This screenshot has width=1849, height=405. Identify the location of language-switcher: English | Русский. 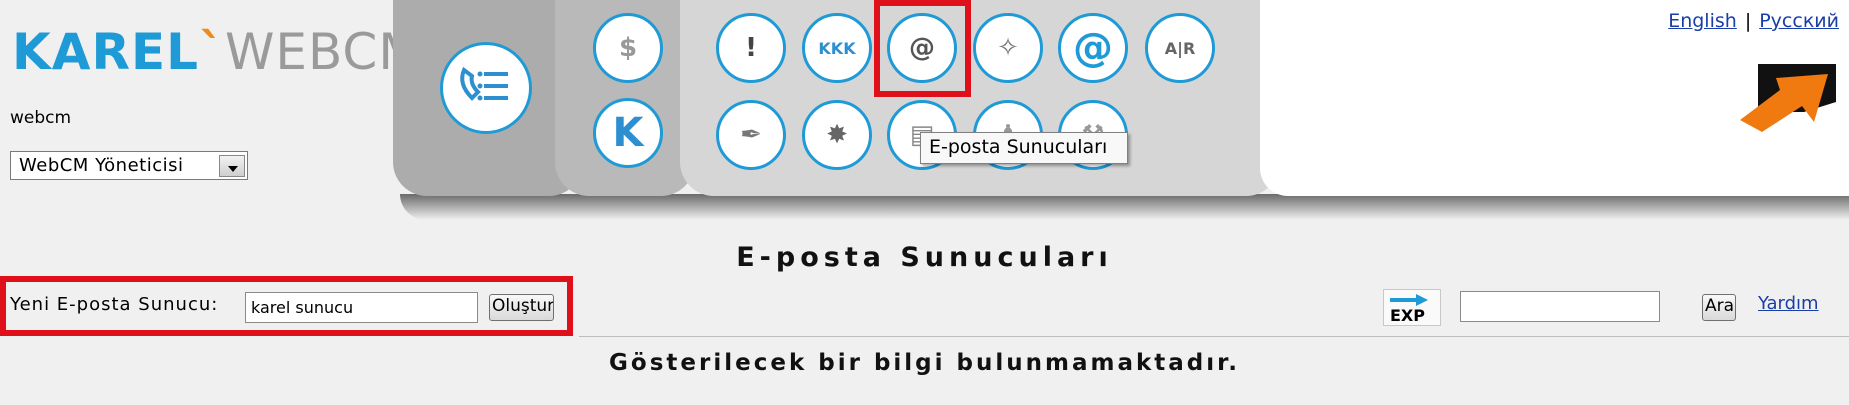
(1753, 21).